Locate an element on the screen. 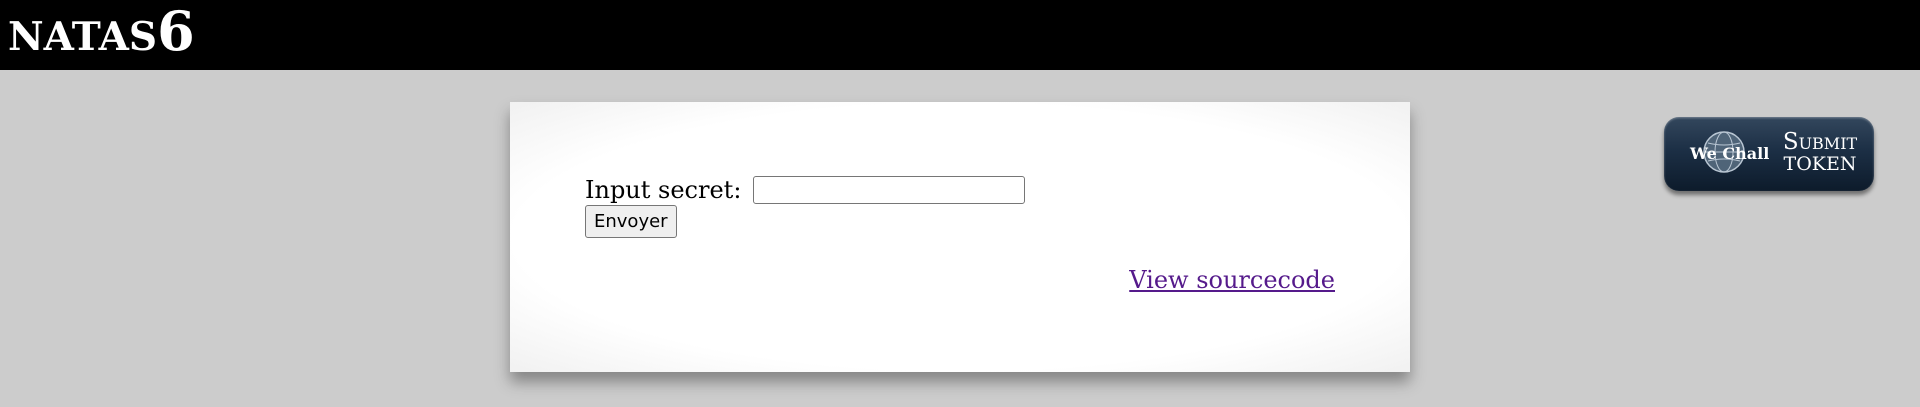 The height and width of the screenshot is (407, 1920). submit-token-line2: TOKEN is located at coordinates (1820, 164).